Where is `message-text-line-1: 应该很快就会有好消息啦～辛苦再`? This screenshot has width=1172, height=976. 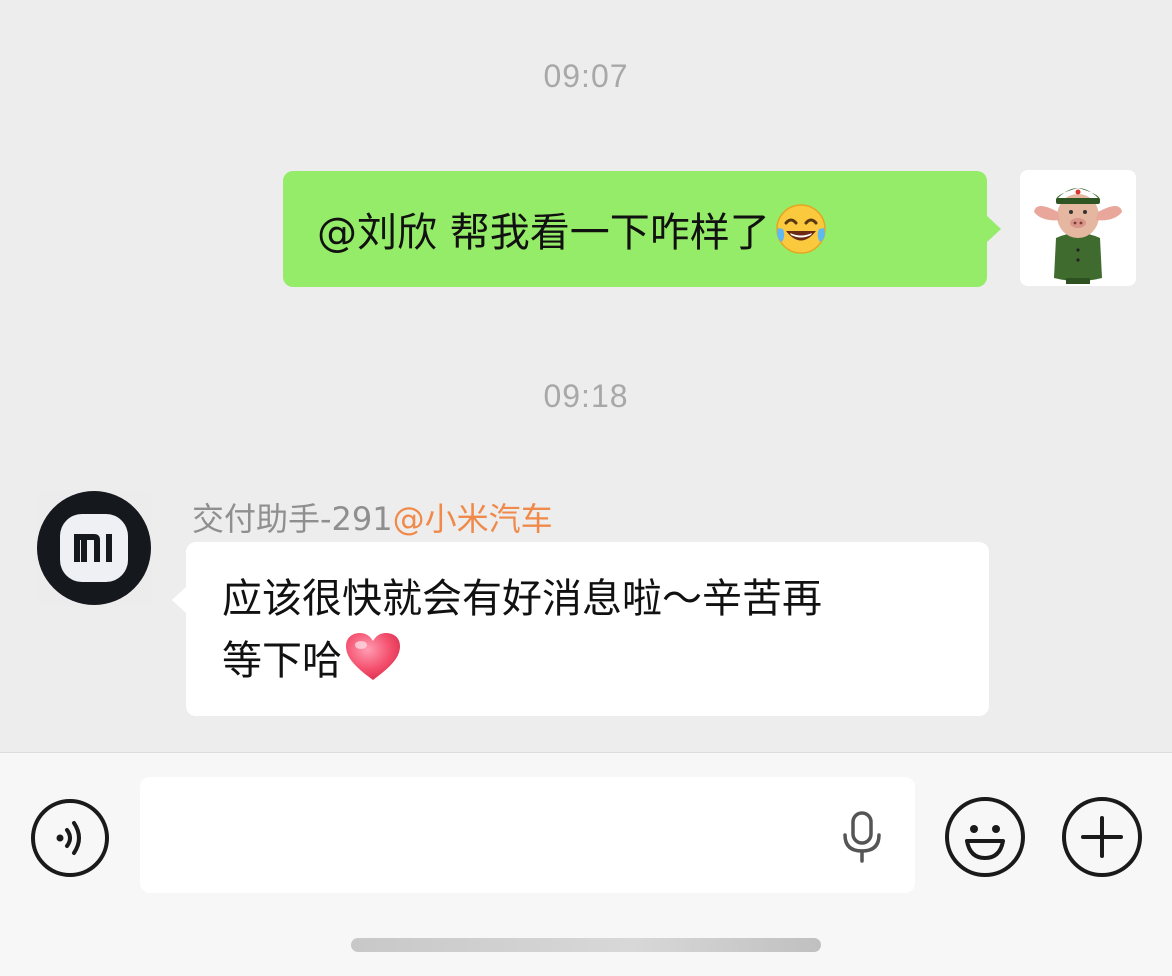
message-text-line-1: 应该很快就会有好消息啦～辛苦再 is located at coordinates (522, 599).